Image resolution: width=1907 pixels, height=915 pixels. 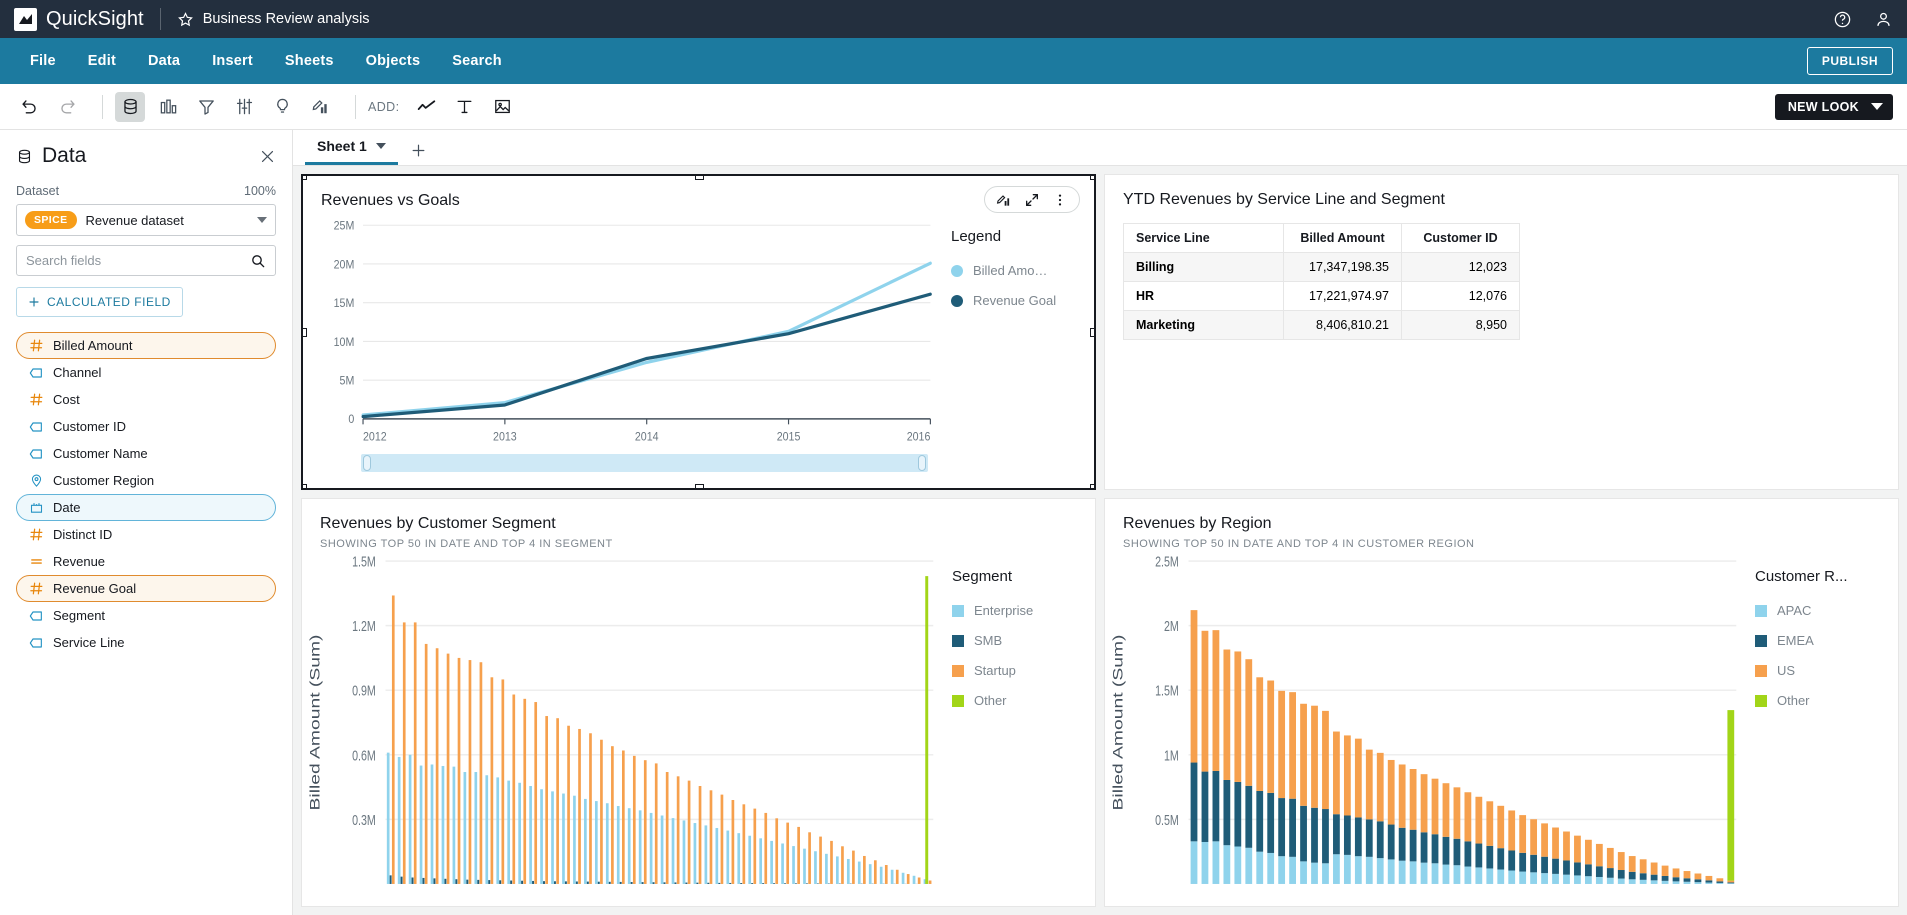 What do you see at coordinates (130, 106) in the screenshot?
I see `database-icon` at bounding box center [130, 106].